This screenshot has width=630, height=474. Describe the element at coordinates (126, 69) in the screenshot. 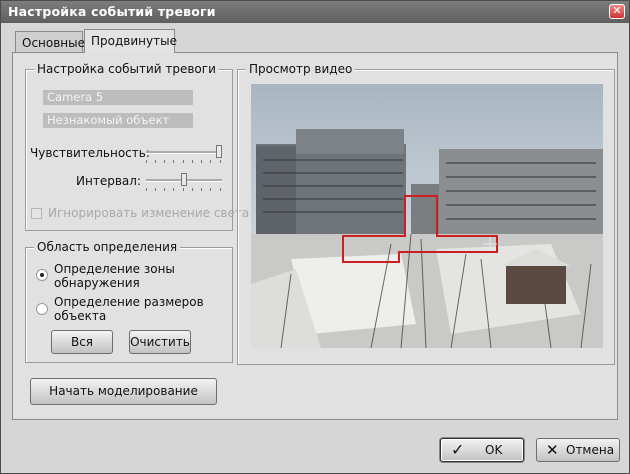

I see `alarm-settings-legend: Настройка событий тревоги` at that location.